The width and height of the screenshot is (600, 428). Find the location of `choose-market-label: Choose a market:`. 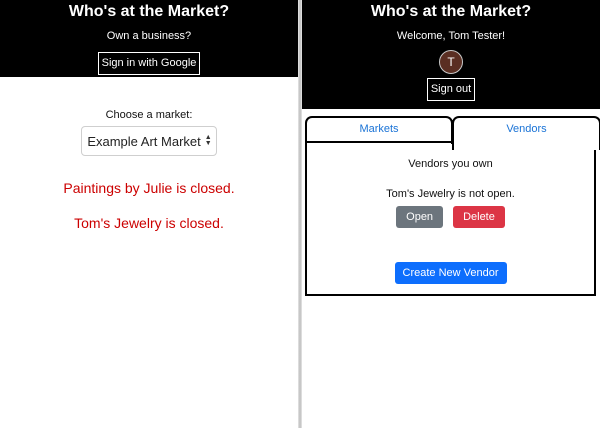

choose-market-label: Choose a market: is located at coordinates (149, 115).